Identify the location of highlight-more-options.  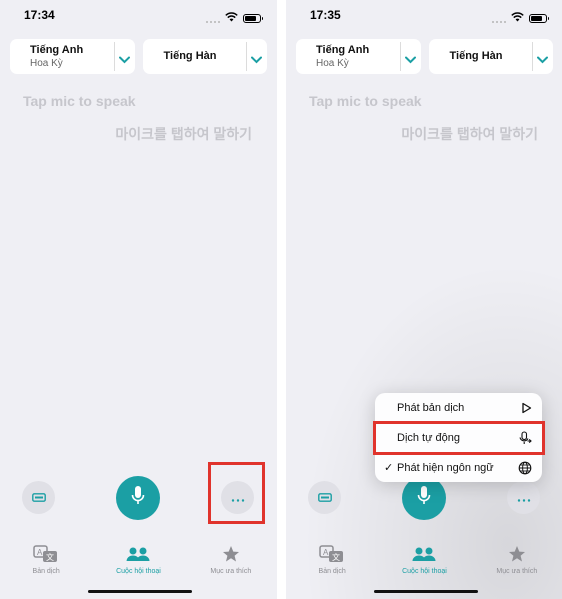
(236, 493).